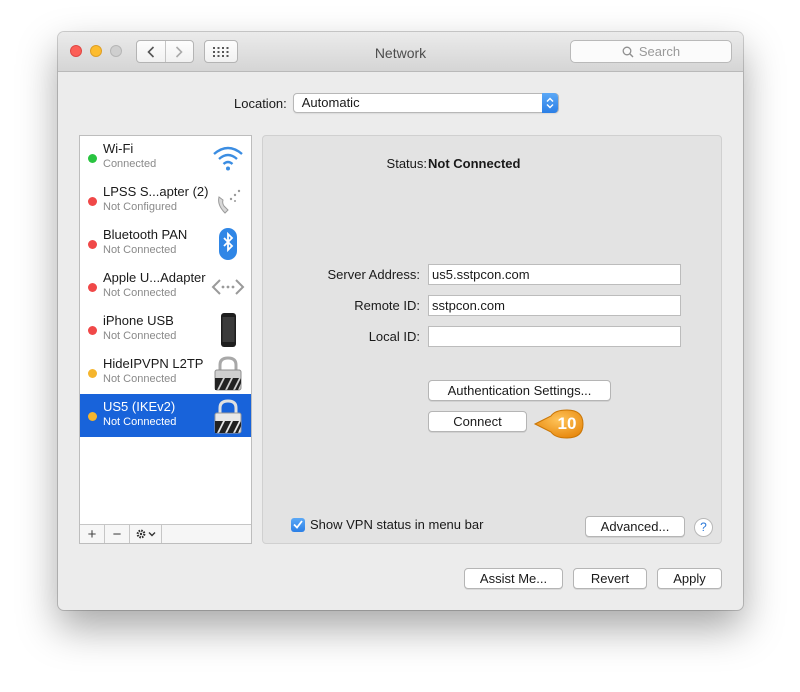 The height and width of the screenshot is (692, 800). What do you see at coordinates (374, 274) in the screenshot?
I see `server-address-label: Server Address:` at bounding box center [374, 274].